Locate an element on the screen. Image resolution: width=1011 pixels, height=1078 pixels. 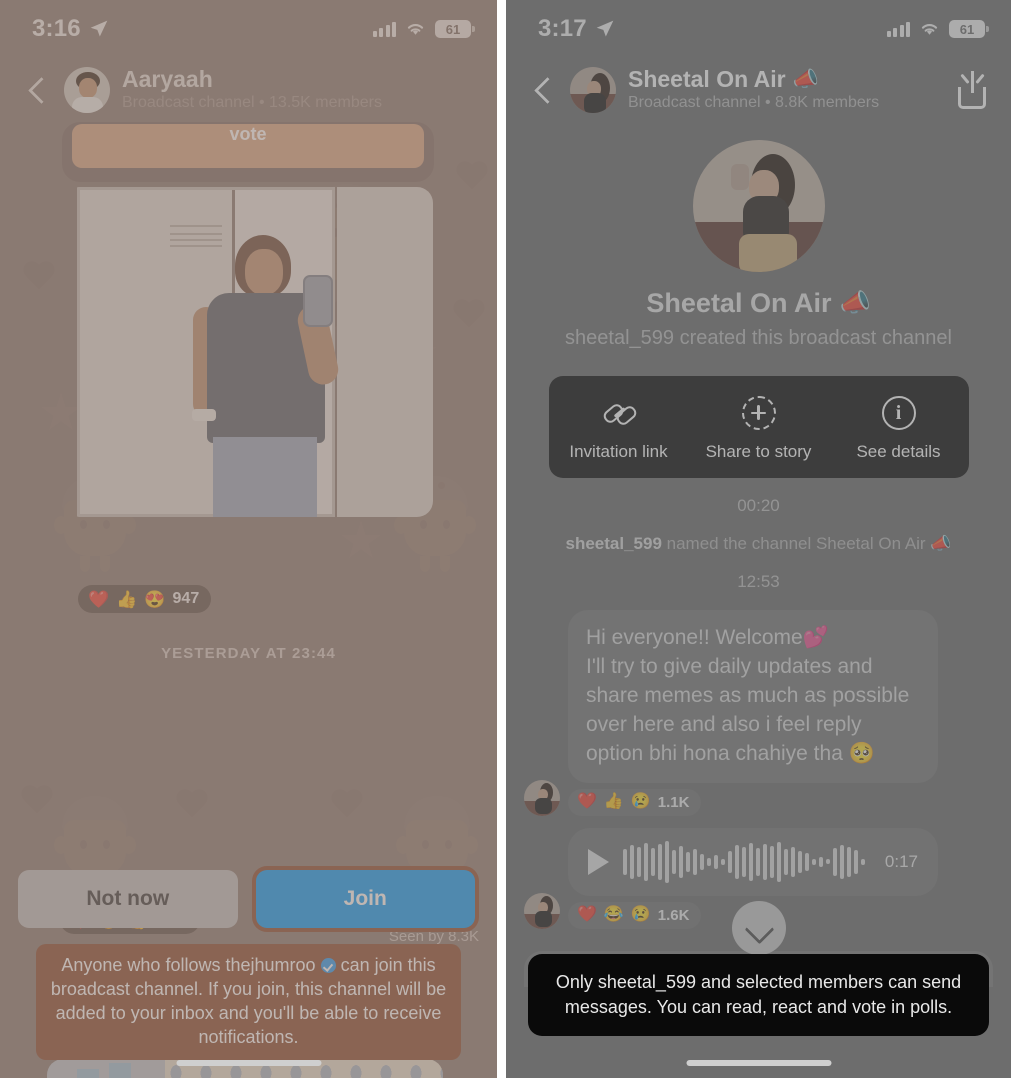
action-label: See details is located at coordinates (898, 451).